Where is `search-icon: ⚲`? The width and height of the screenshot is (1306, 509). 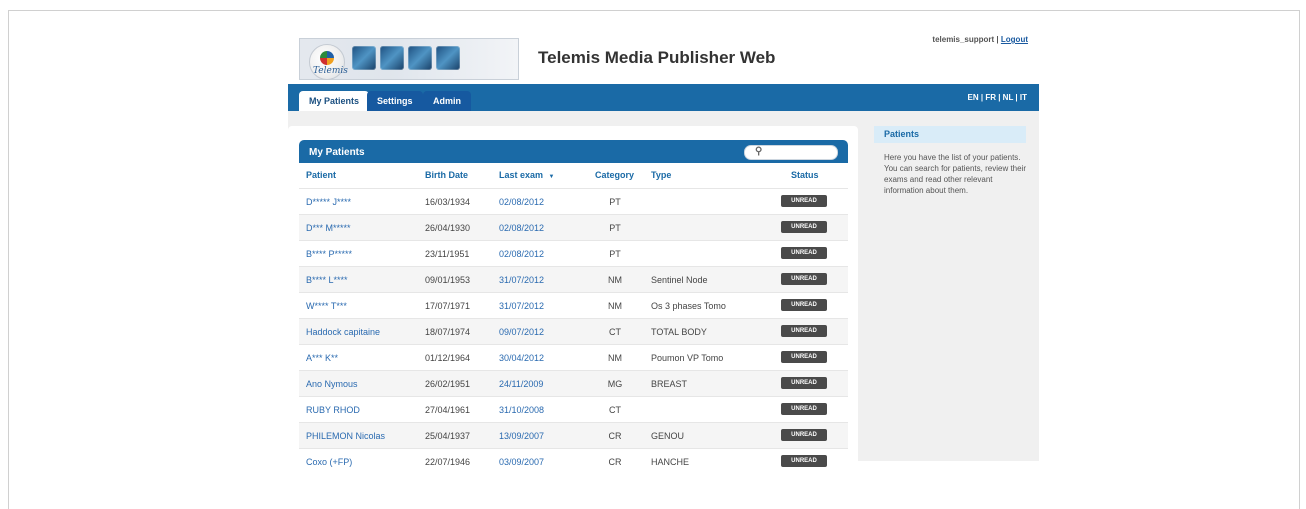 search-icon: ⚲ is located at coordinates (793, 151).